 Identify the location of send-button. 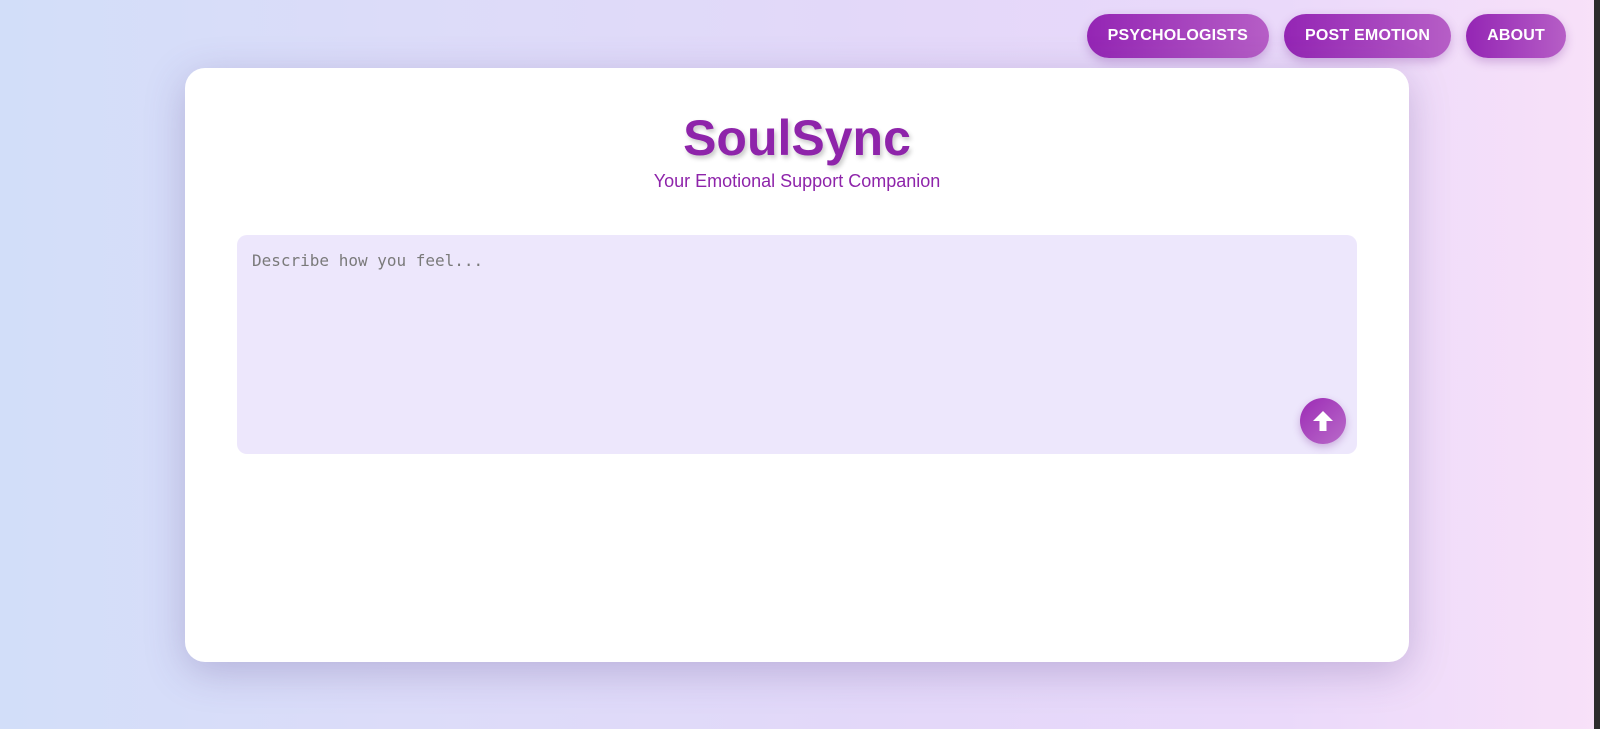
(1323, 421).